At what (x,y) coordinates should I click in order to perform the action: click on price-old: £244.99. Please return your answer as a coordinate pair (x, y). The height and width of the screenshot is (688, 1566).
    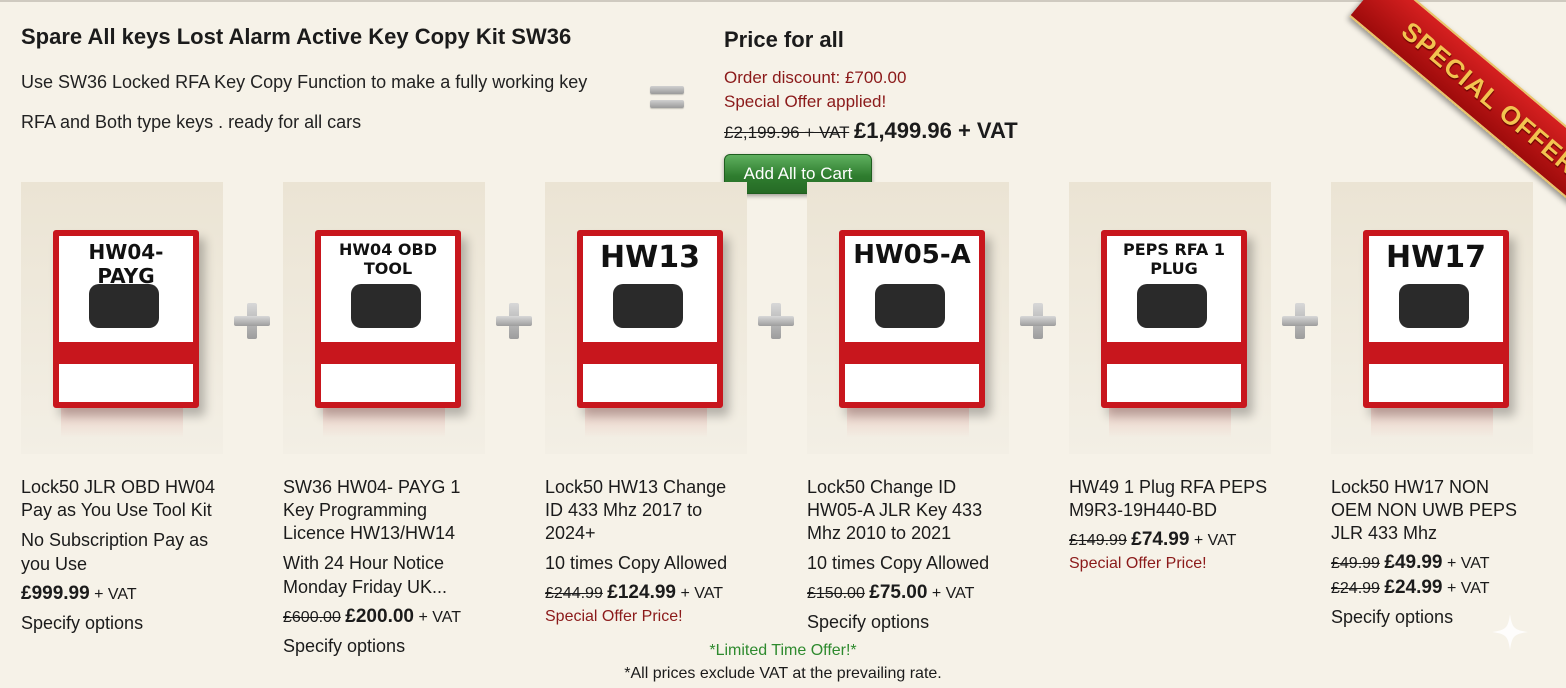
    Looking at the image, I should click on (574, 593).